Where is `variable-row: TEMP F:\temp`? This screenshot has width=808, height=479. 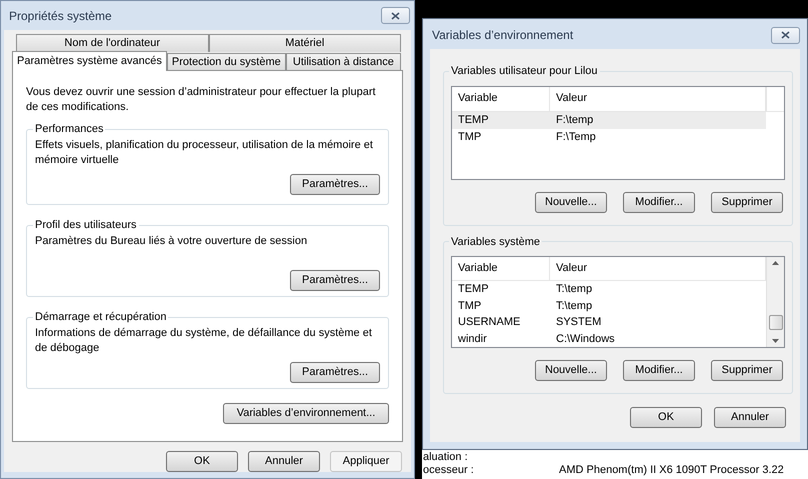 variable-row: TEMP F:\temp is located at coordinates (609, 120).